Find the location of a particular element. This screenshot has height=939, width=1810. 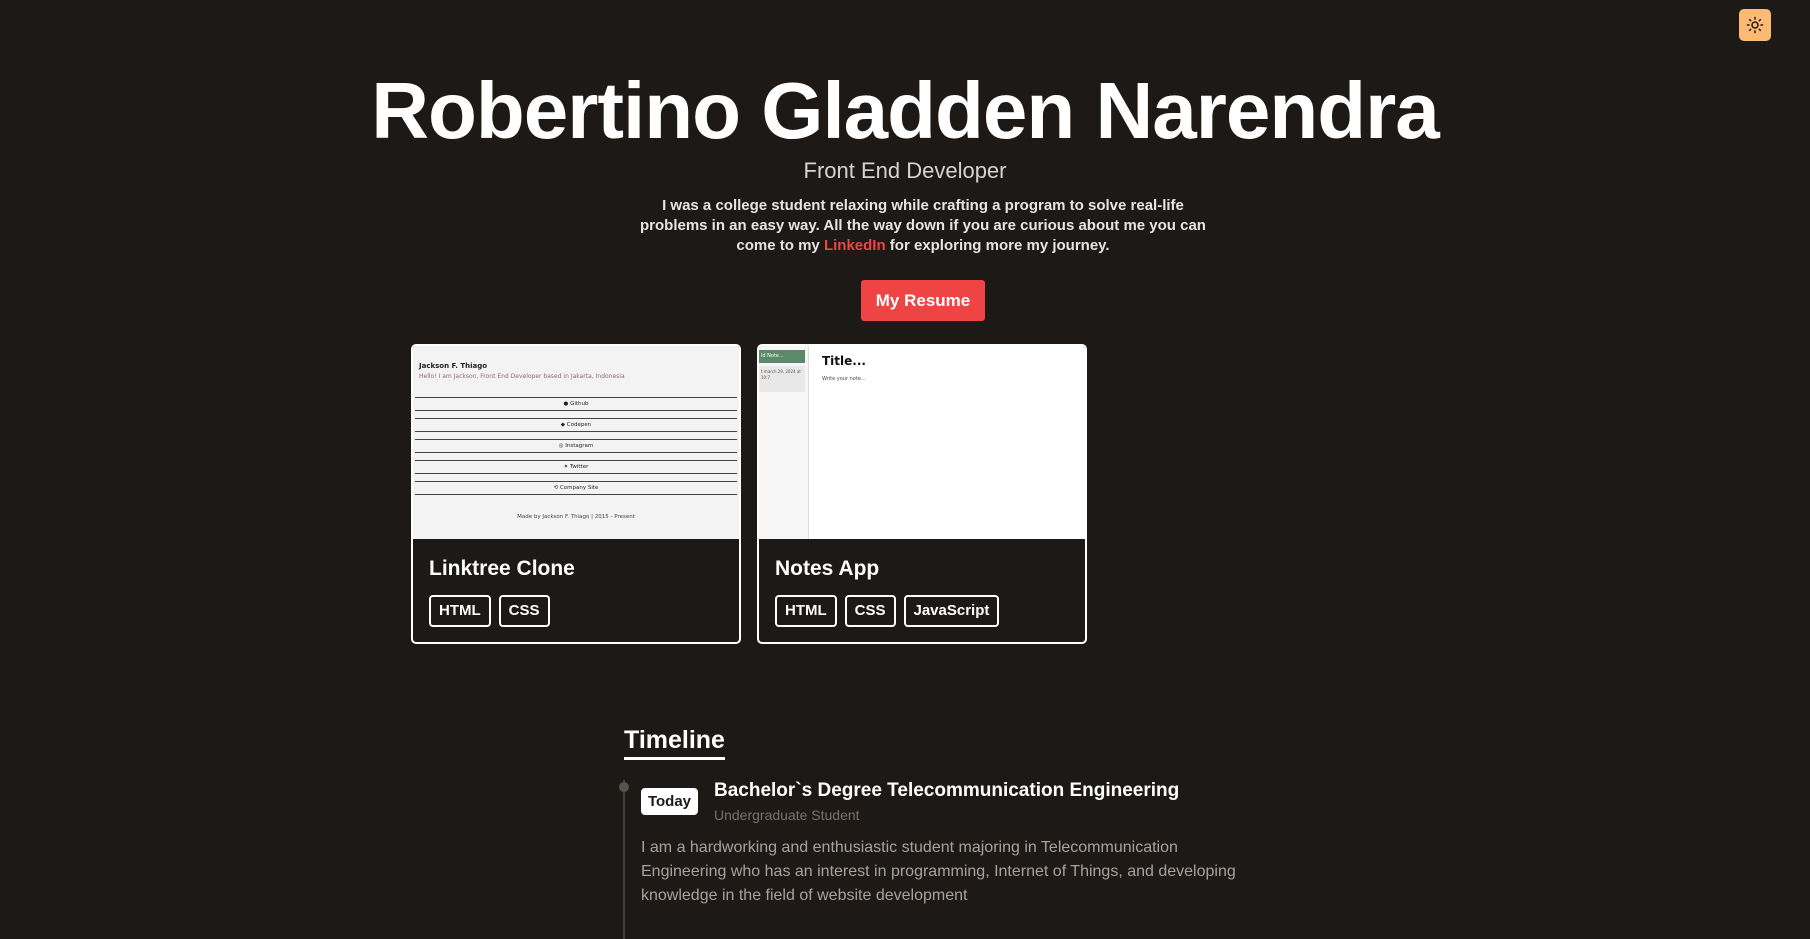

tag-list: HTML CSS JavaScript is located at coordinates (922, 611).